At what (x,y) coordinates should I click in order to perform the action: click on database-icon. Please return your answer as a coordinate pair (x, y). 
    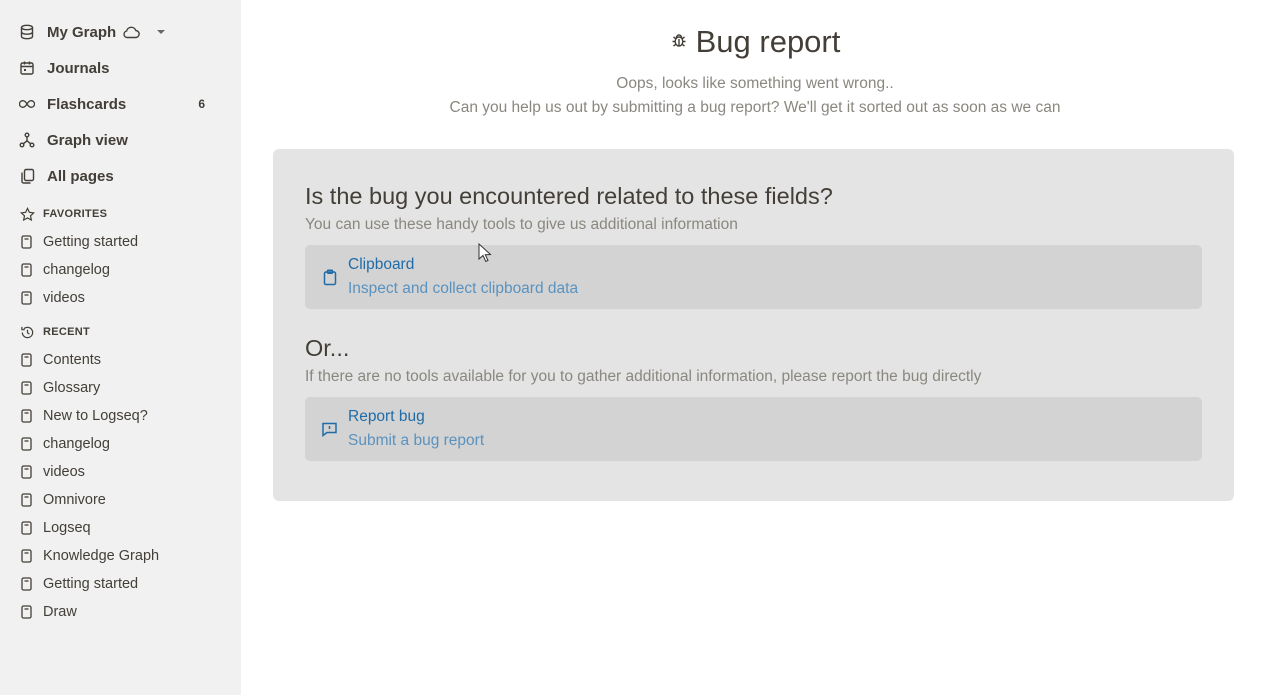
    Looking at the image, I should click on (27, 32).